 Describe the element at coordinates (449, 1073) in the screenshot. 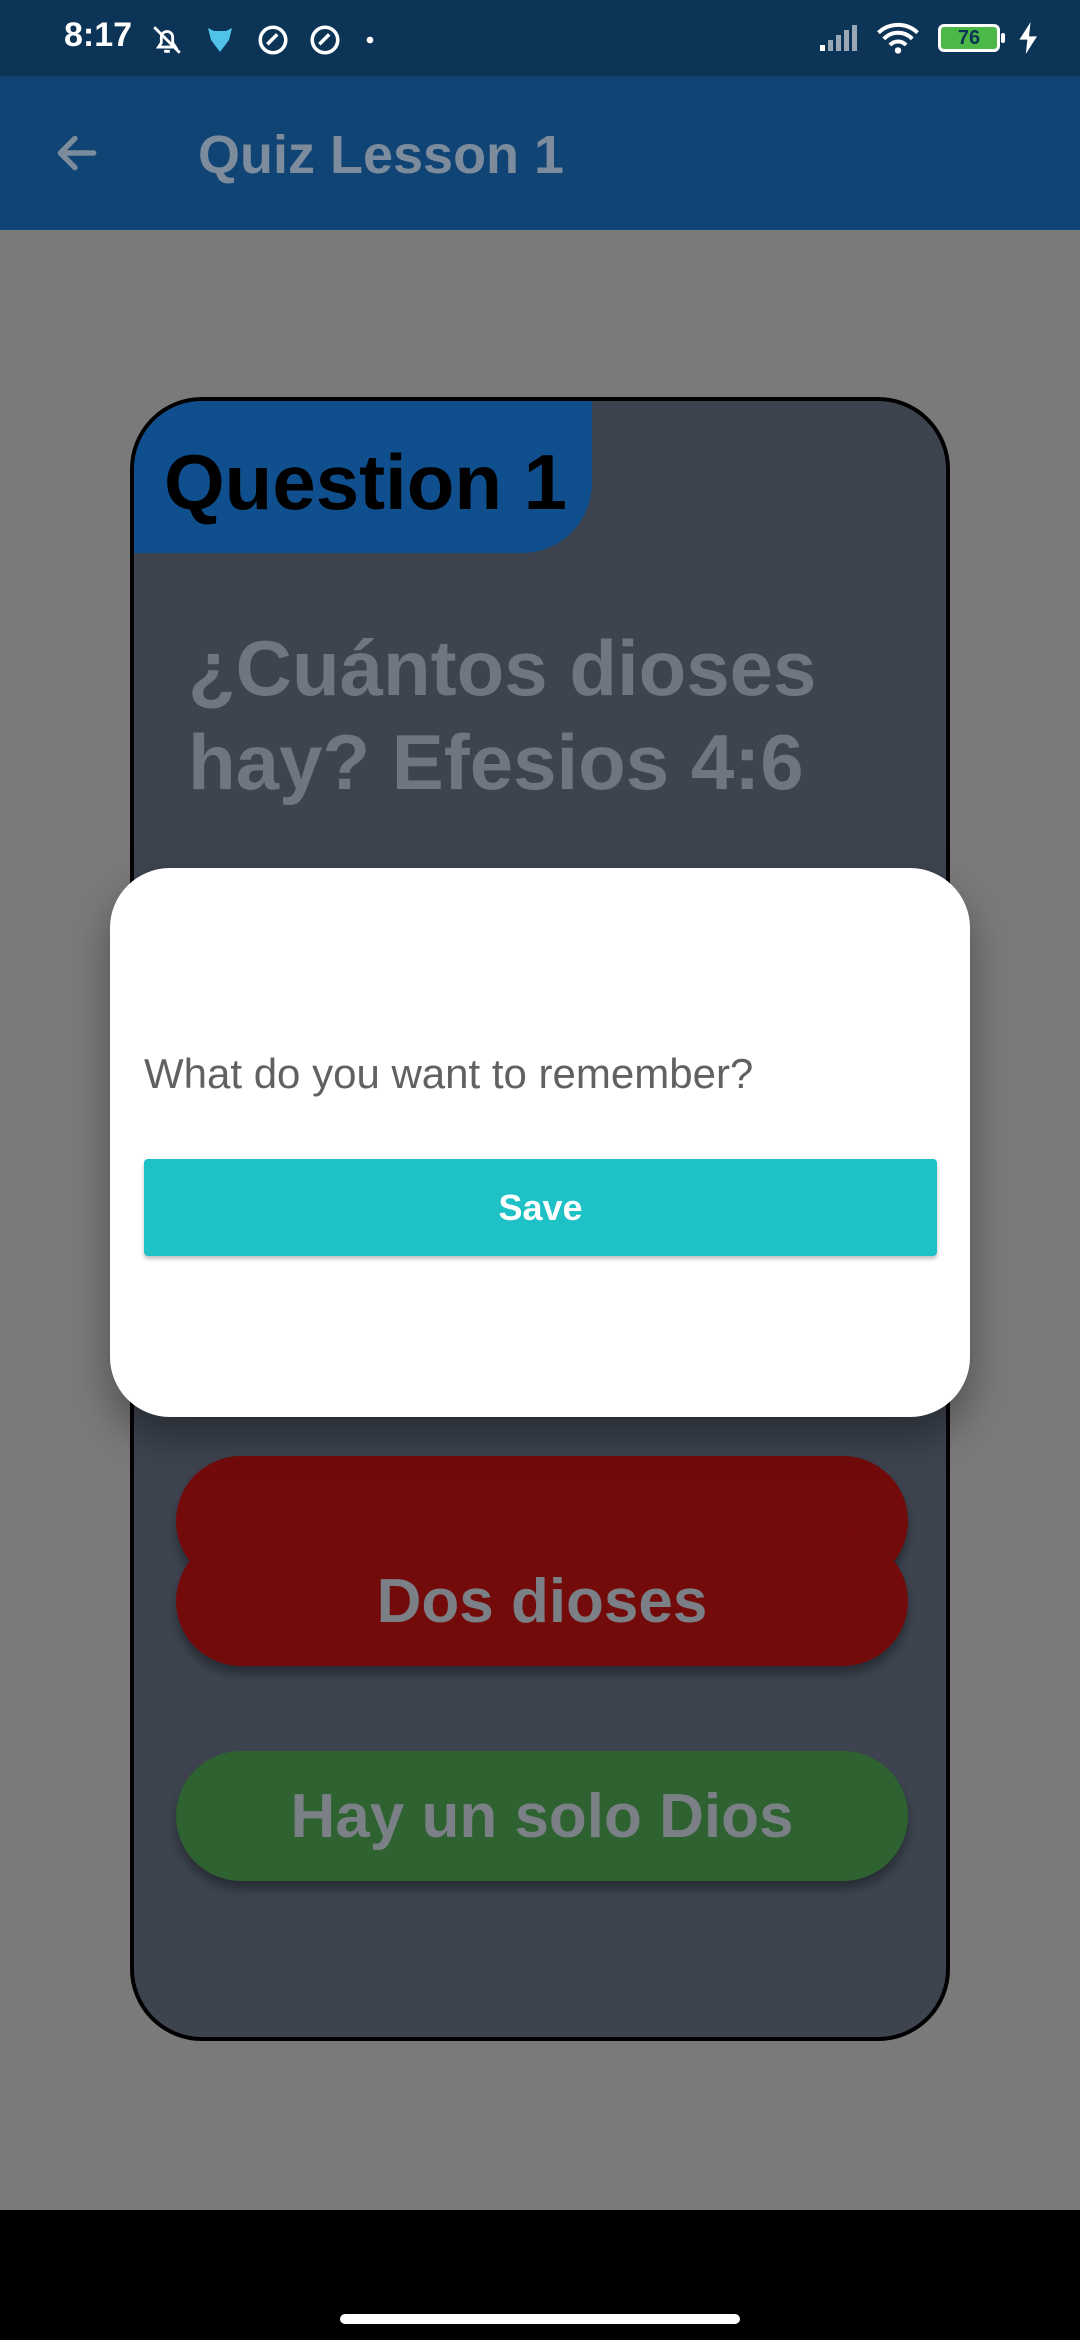

I see `dialog-prompt: What do you want to remember?` at that location.